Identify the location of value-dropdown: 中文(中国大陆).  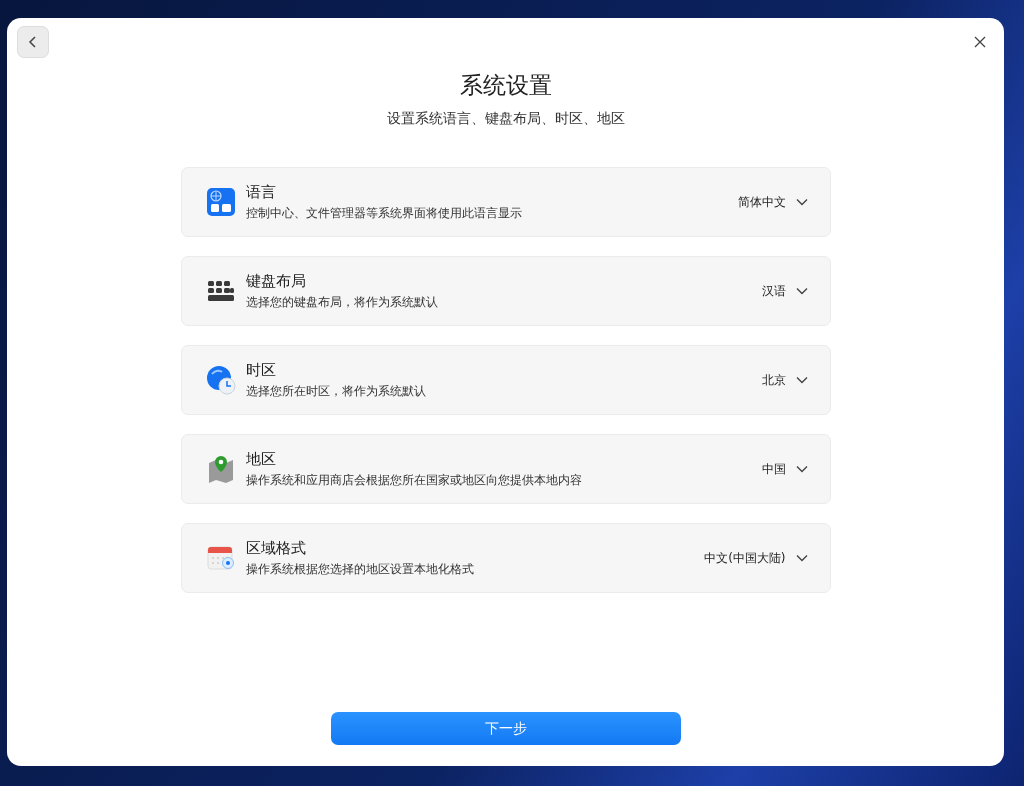
(756, 558).